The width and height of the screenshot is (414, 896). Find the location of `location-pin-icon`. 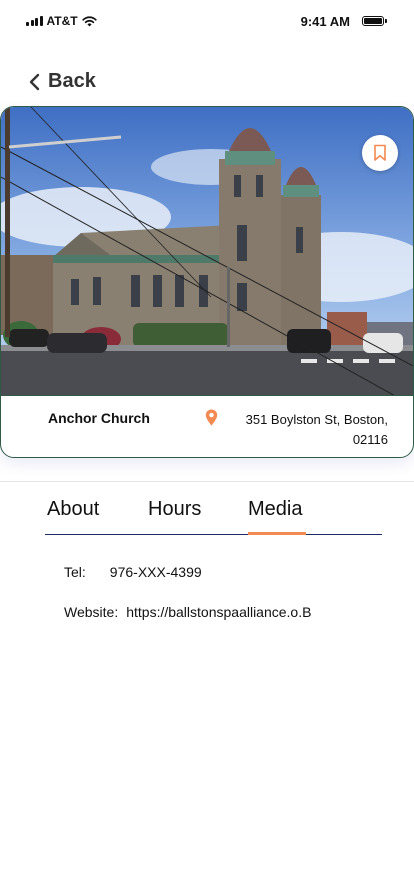

location-pin-icon is located at coordinates (211, 417).